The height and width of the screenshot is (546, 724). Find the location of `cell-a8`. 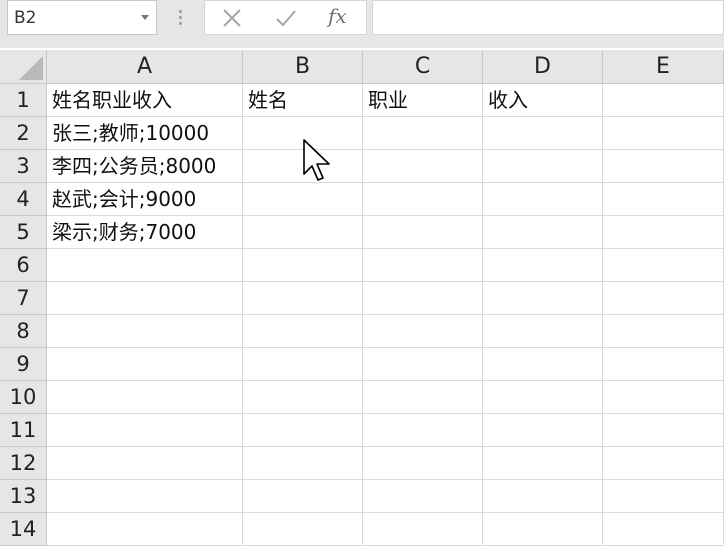

cell-a8 is located at coordinates (145, 331).